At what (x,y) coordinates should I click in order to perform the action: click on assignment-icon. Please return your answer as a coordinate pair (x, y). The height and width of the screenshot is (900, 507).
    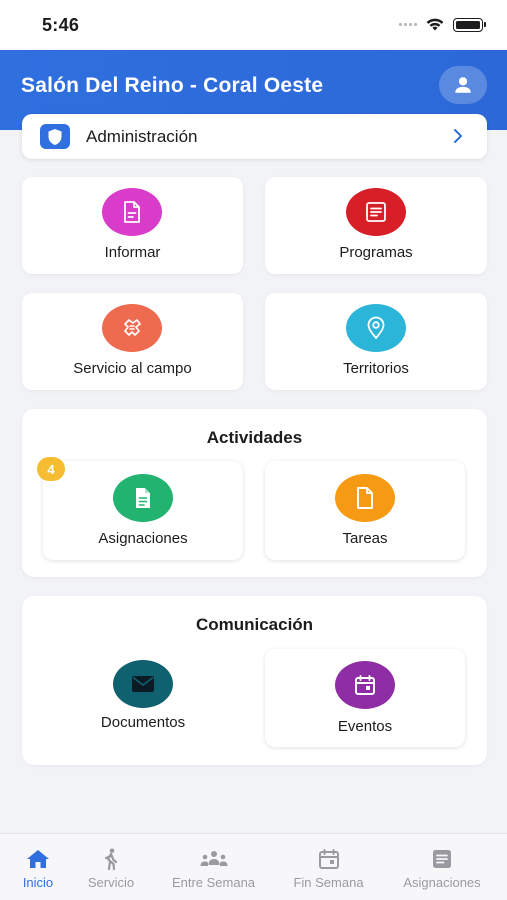
    Looking at the image, I should click on (143, 498).